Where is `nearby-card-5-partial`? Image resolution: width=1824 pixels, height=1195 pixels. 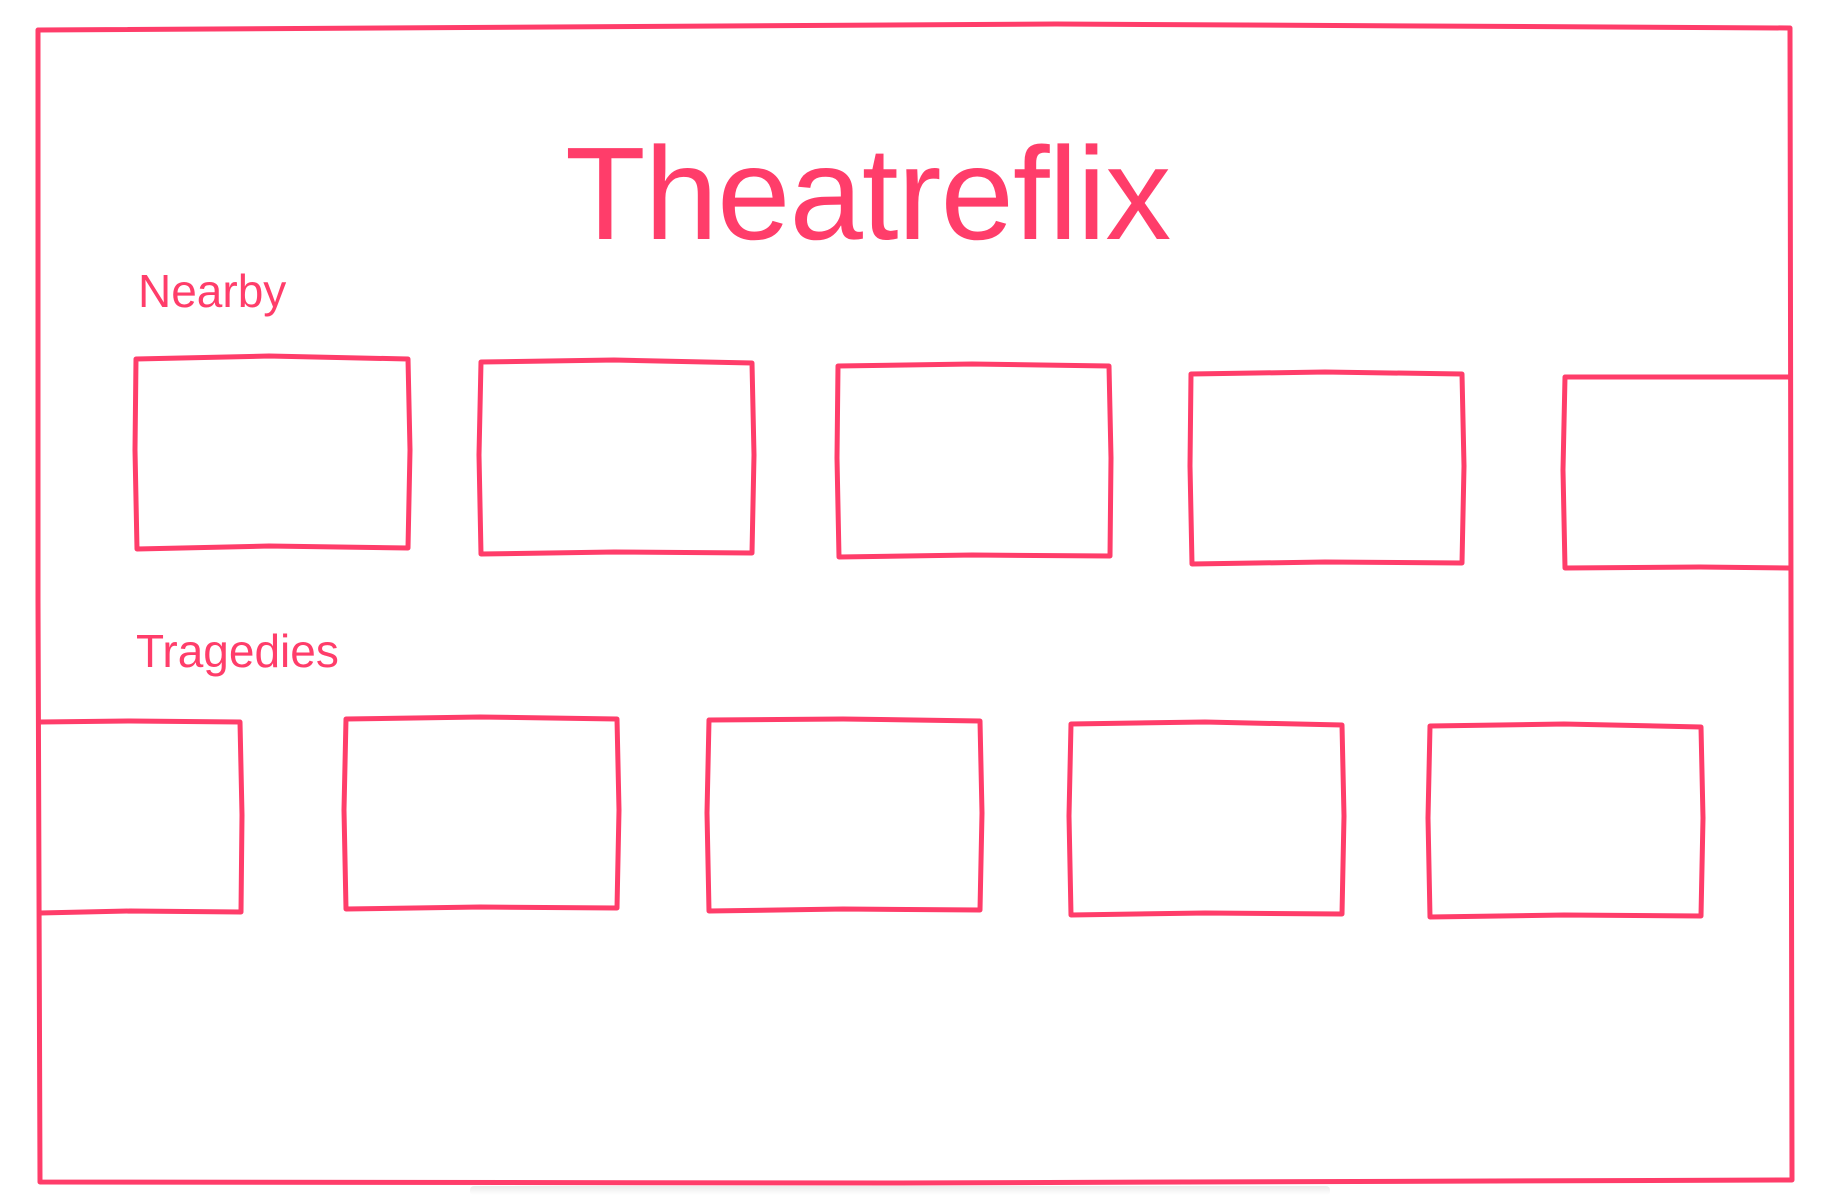 nearby-card-5-partial is located at coordinates (1676, 472).